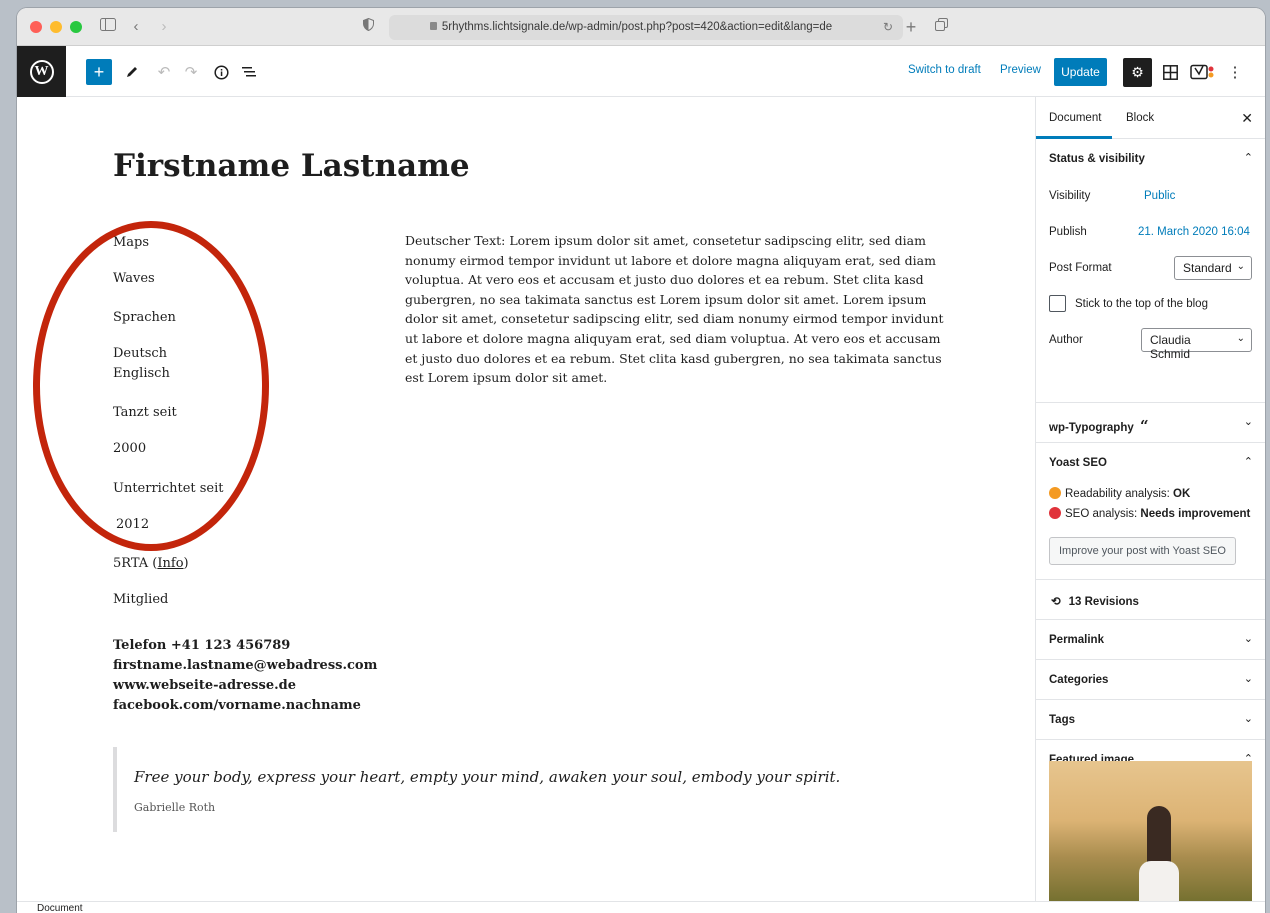 The width and height of the screenshot is (1270, 913). I want to click on privacy-shield-icon, so click(368, 27).